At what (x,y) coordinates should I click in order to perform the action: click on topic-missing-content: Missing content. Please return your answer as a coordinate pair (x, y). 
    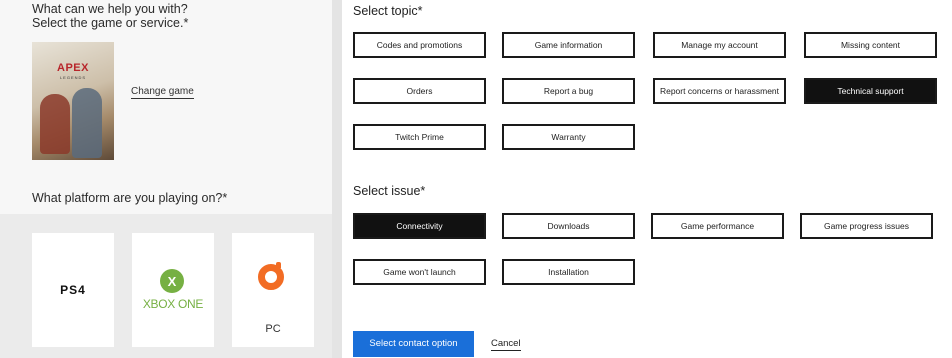
    Looking at the image, I should click on (870, 45).